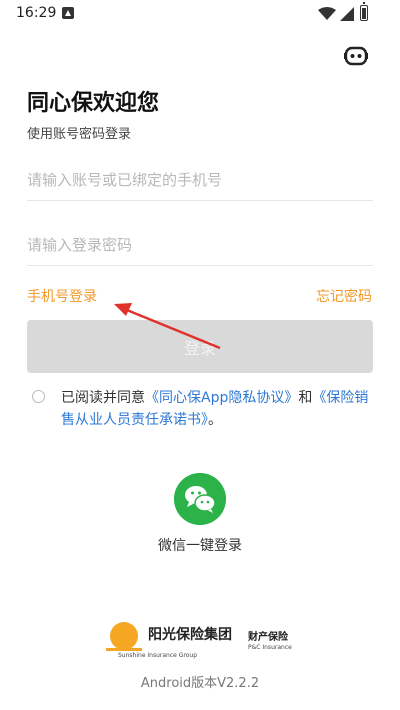 This screenshot has width=400, height=710. Describe the element at coordinates (124, 636) in the screenshot. I see `sun-logo-icon` at that location.